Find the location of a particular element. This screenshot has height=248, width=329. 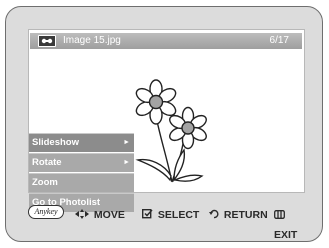

exit-label: EXIT is located at coordinates (286, 235).